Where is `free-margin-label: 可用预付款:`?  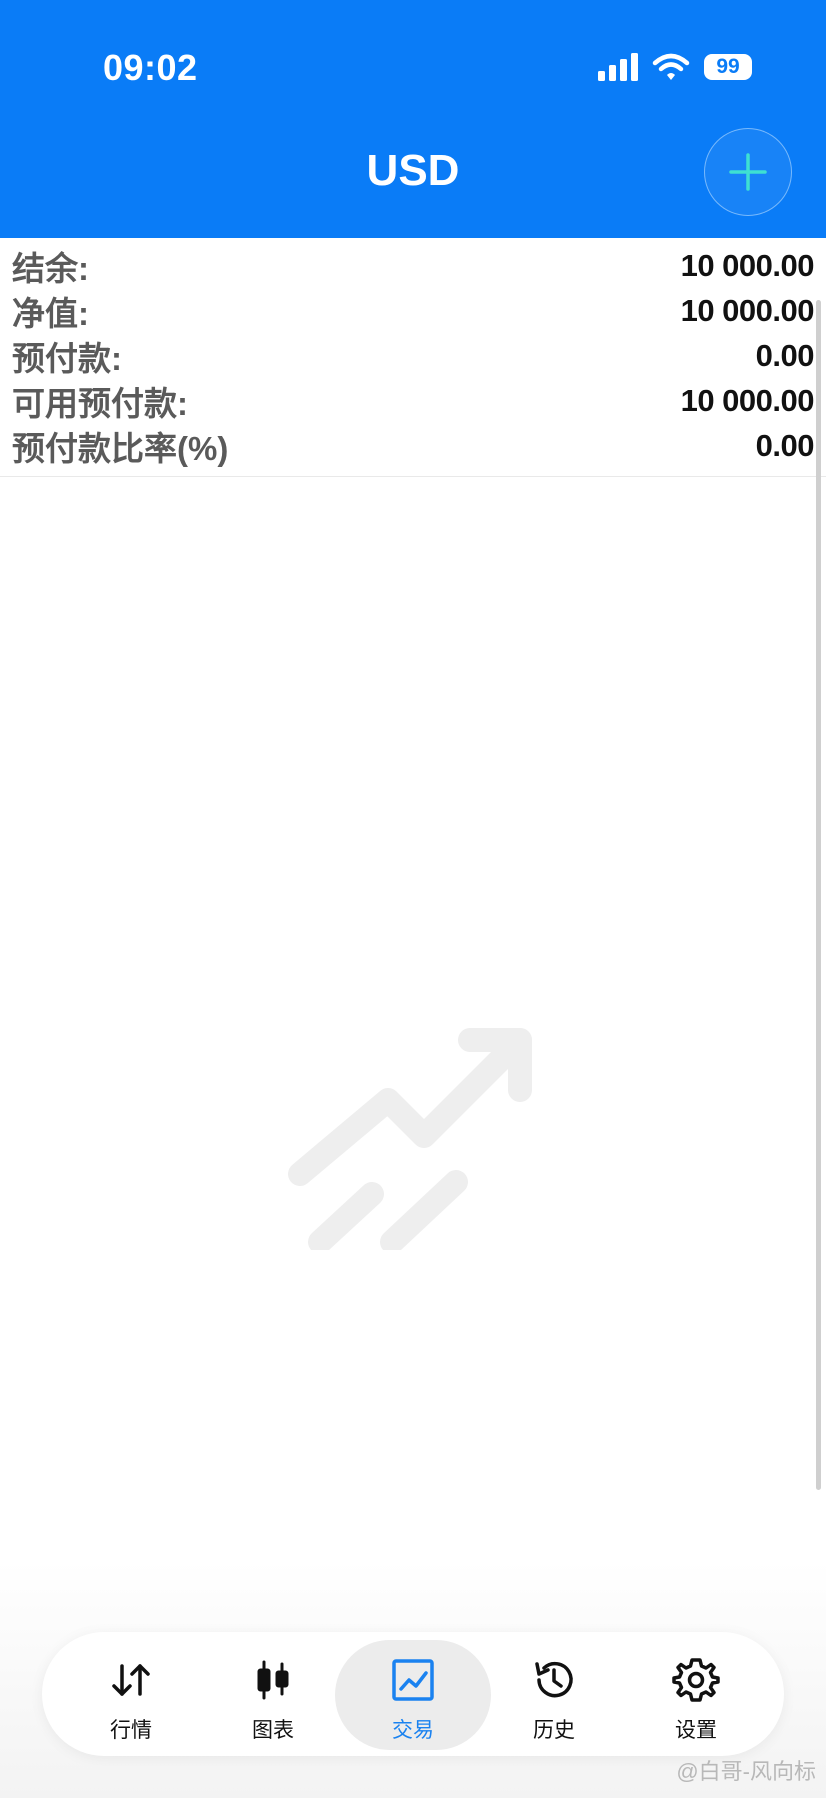 free-margin-label: 可用预付款: is located at coordinates (100, 403).